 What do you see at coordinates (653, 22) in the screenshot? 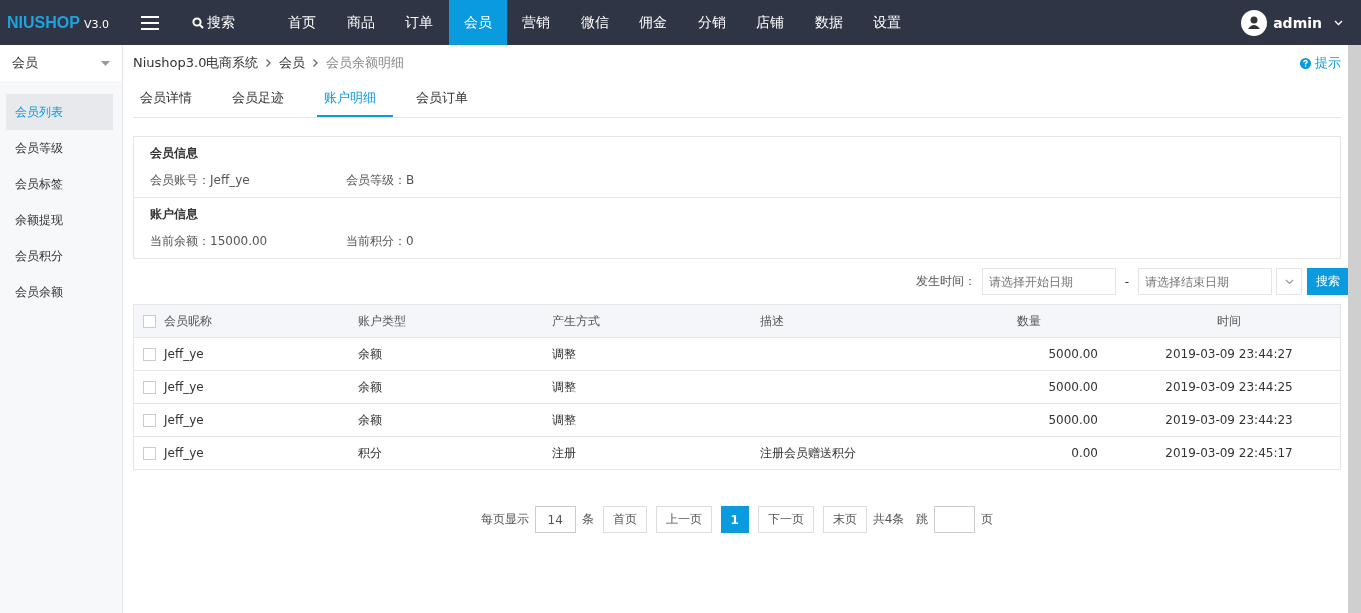
I see `nav-tab: 佣金` at bounding box center [653, 22].